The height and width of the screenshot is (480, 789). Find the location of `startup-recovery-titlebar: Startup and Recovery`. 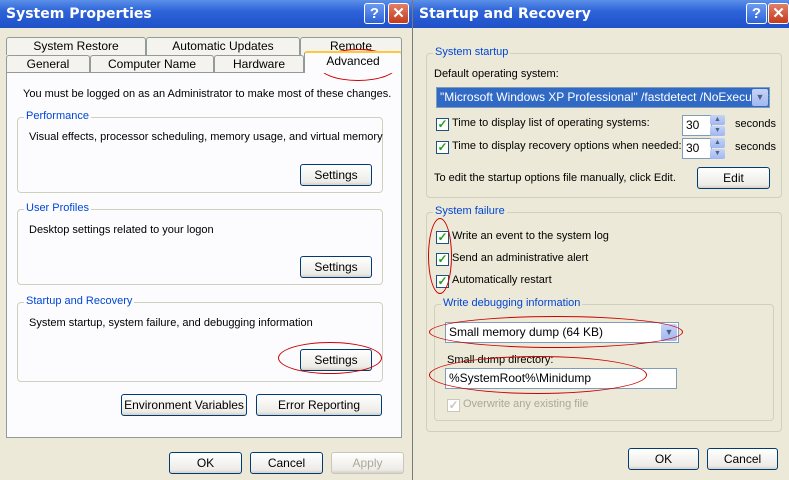

startup-recovery-titlebar: Startup and Recovery is located at coordinates (601, 14).